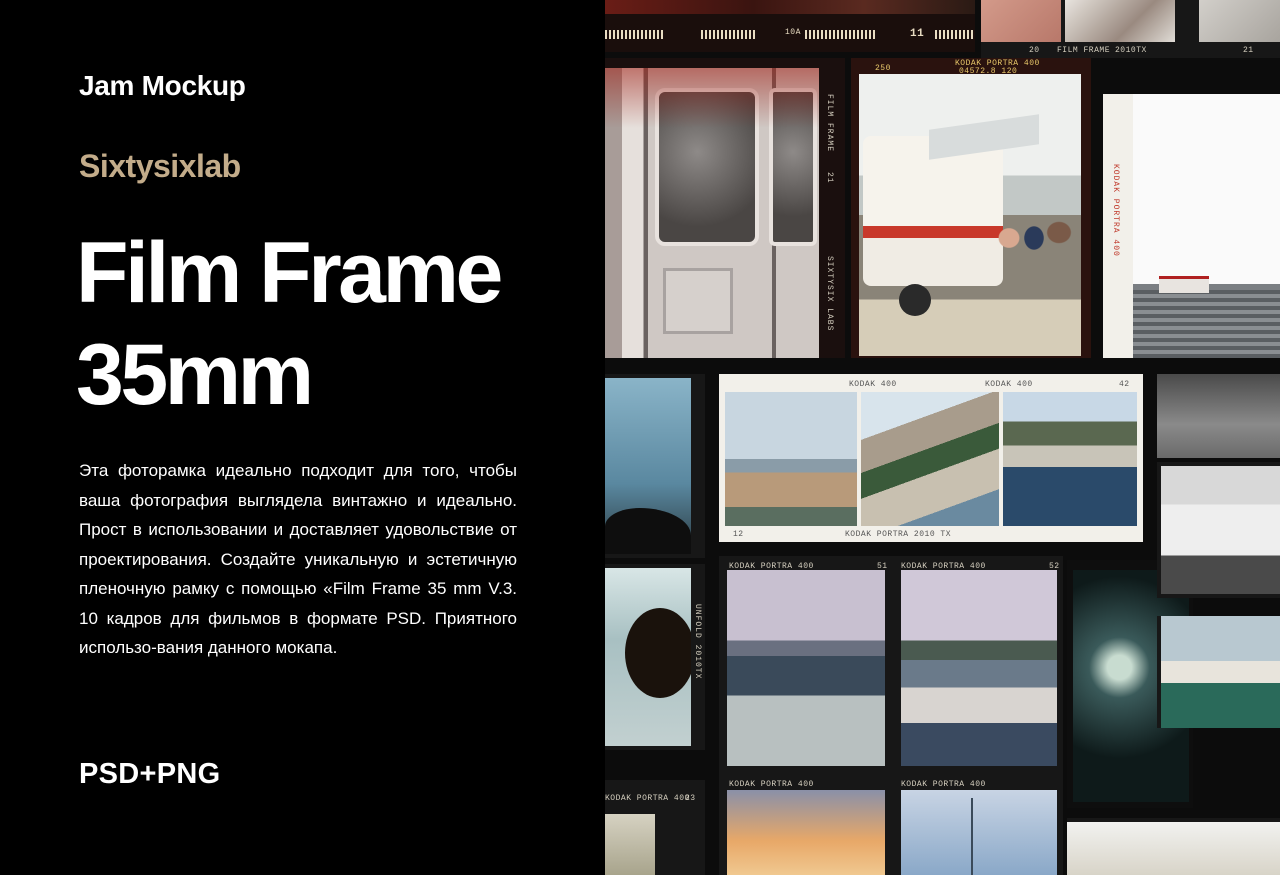 The width and height of the screenshot is (1280, 875). I want to click on truck-wheel, so click(915, 300).